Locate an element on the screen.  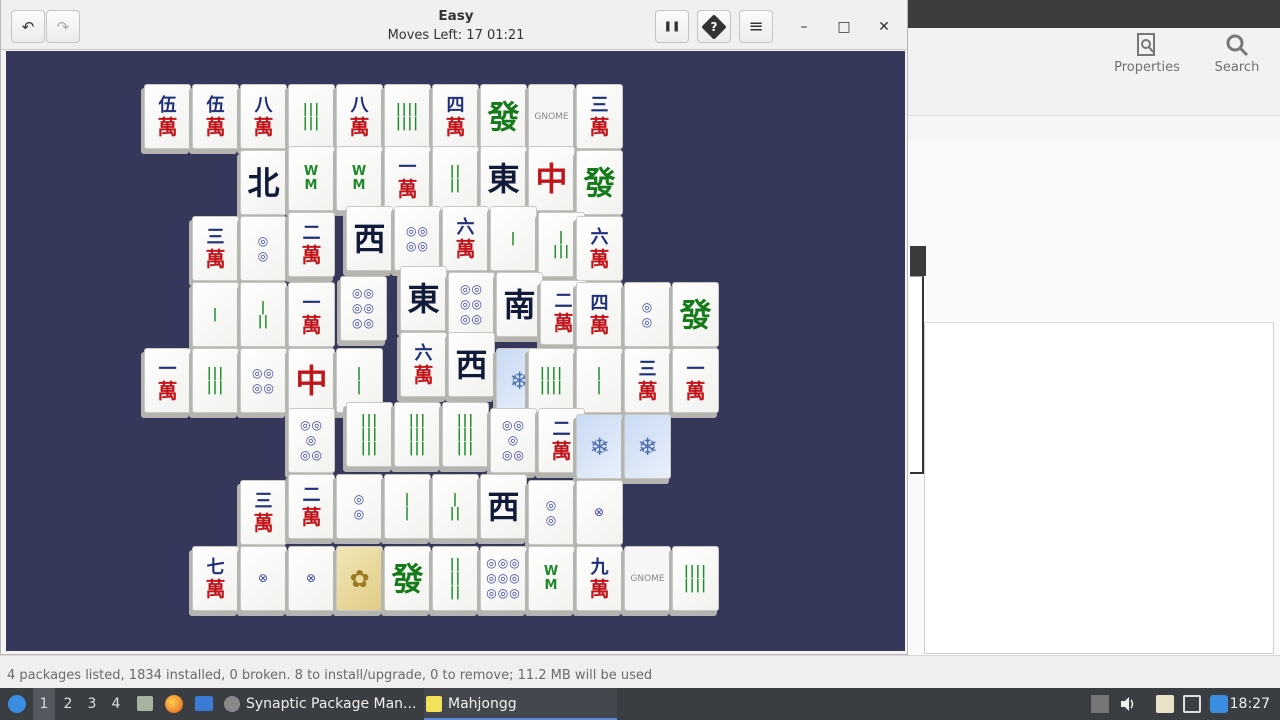
mahjong-tile: ✿ is located at coordinates (359, 581).